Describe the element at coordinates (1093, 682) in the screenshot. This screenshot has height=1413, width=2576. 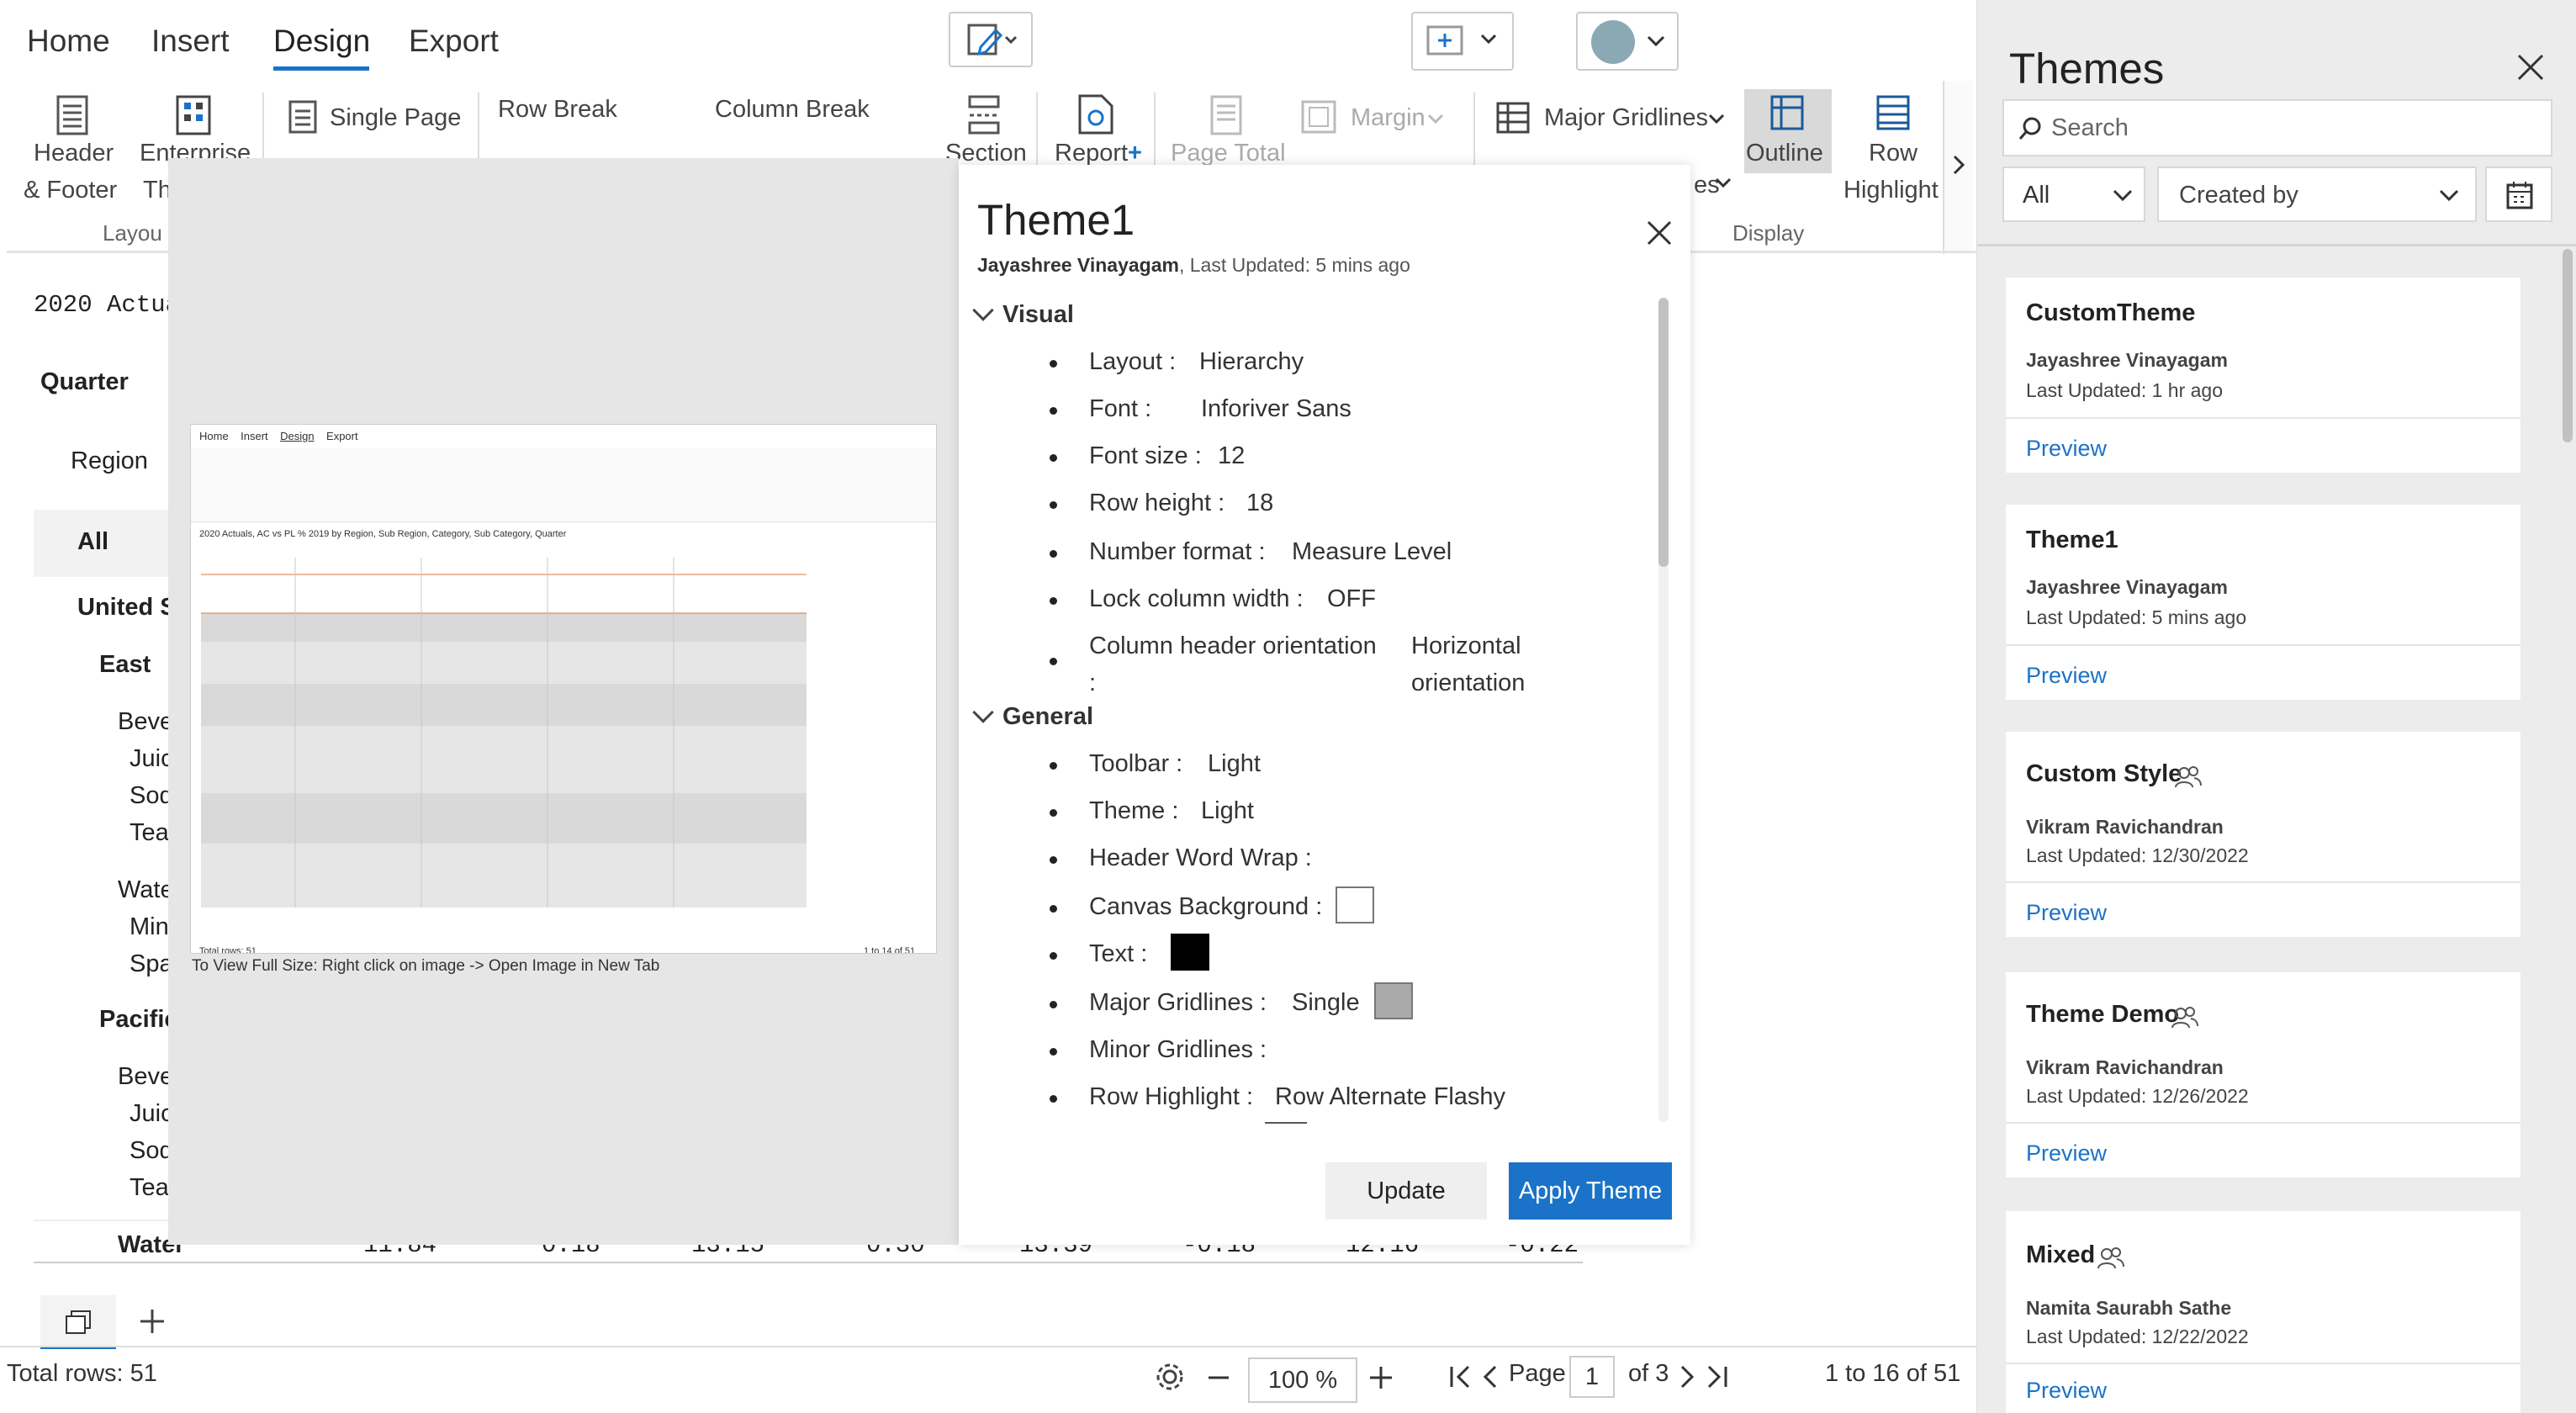
I see `prop-label: :` at that location.